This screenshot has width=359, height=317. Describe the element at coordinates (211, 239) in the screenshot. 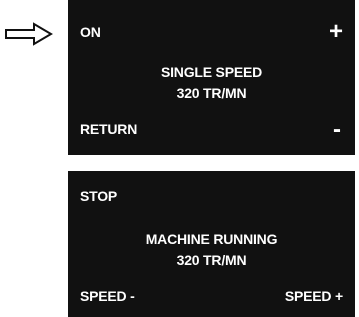

I see `machine-status-text: MACHINE RUNNING` at that location.